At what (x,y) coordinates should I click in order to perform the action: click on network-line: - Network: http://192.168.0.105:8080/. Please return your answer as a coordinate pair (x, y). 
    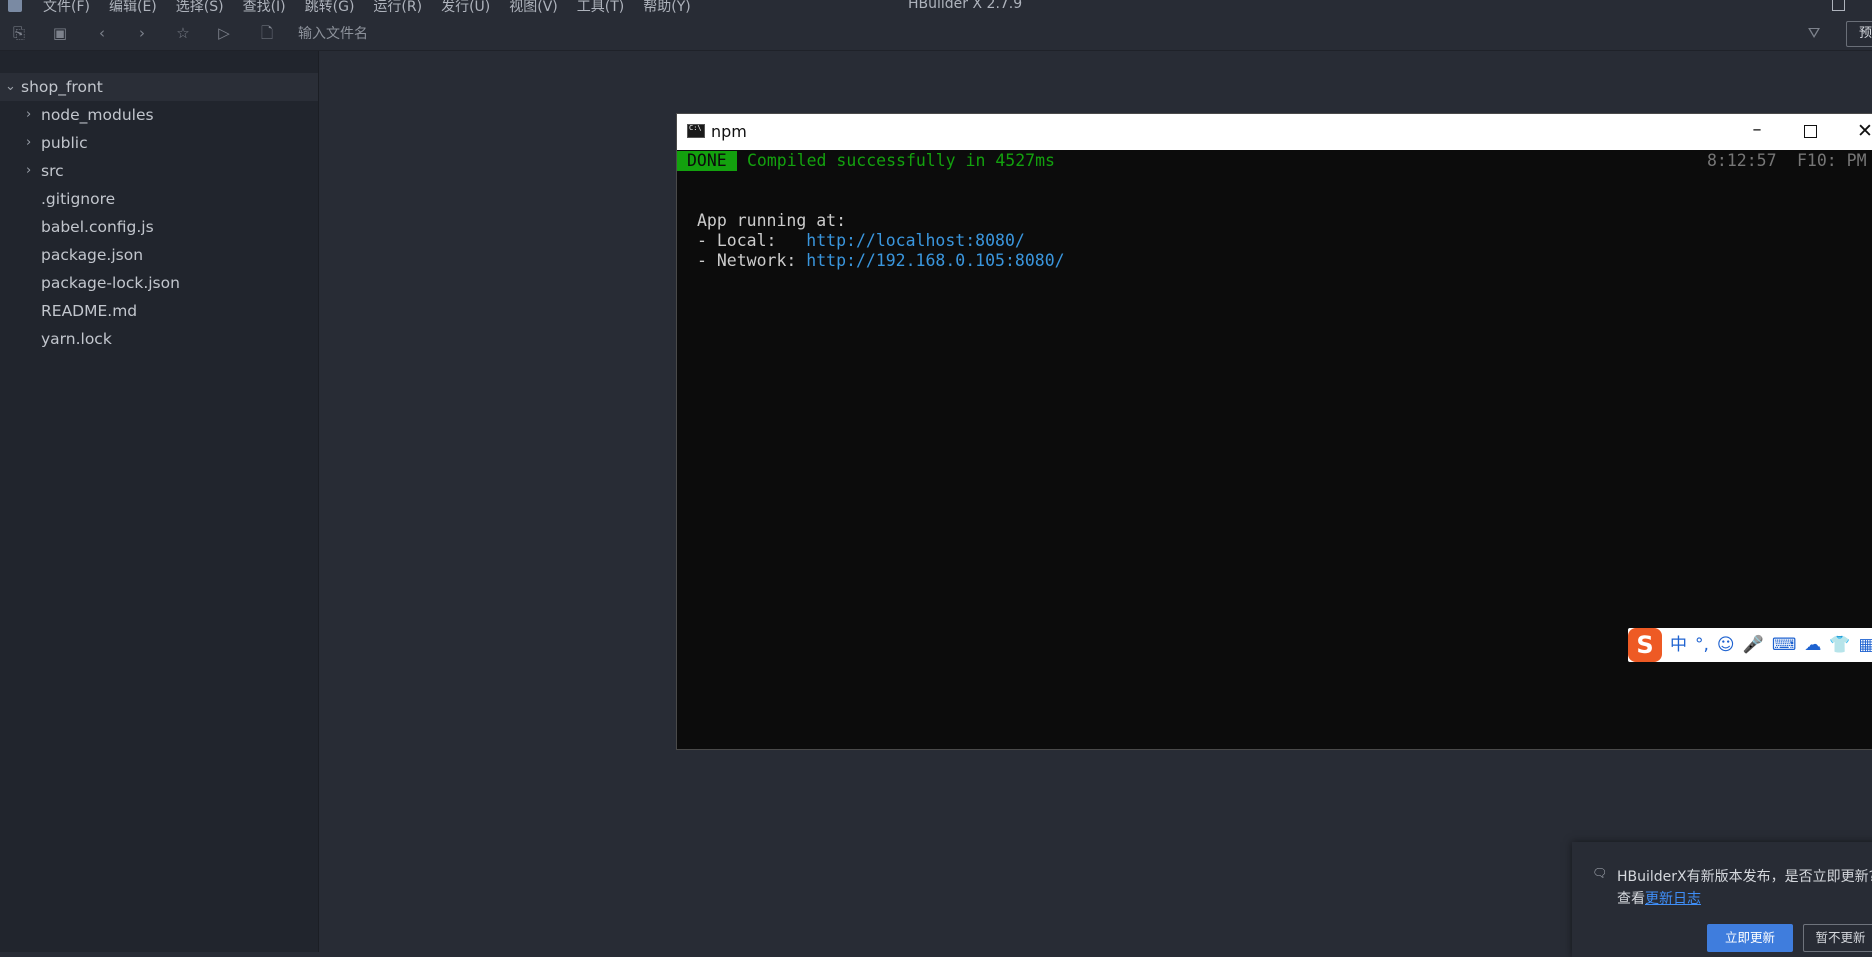
    Looking at the image, I should click on (881, 261).